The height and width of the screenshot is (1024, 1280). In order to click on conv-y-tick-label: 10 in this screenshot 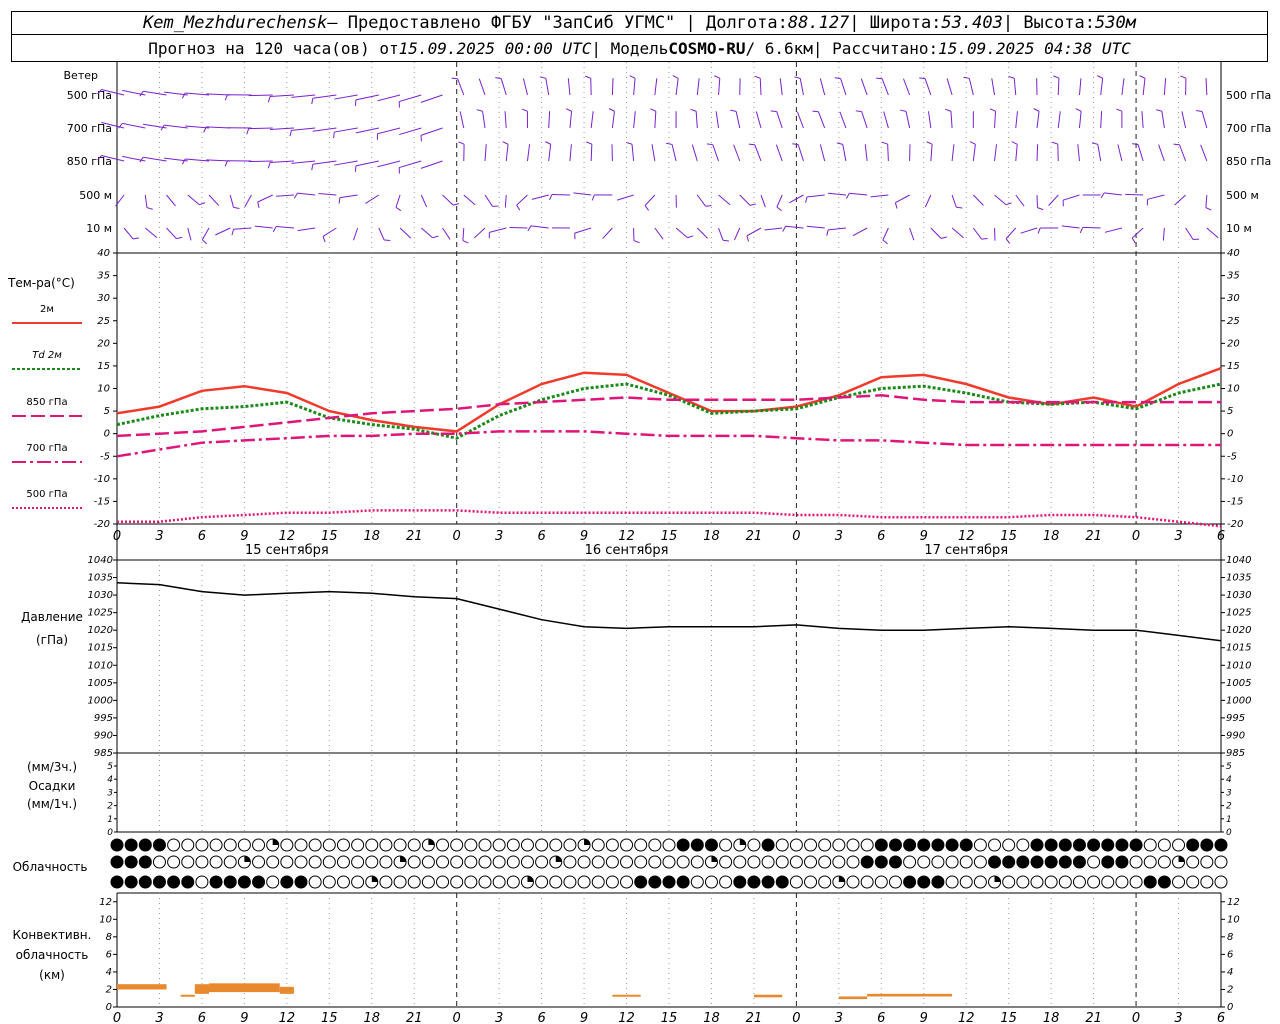, I will do `click(105, 919)`.